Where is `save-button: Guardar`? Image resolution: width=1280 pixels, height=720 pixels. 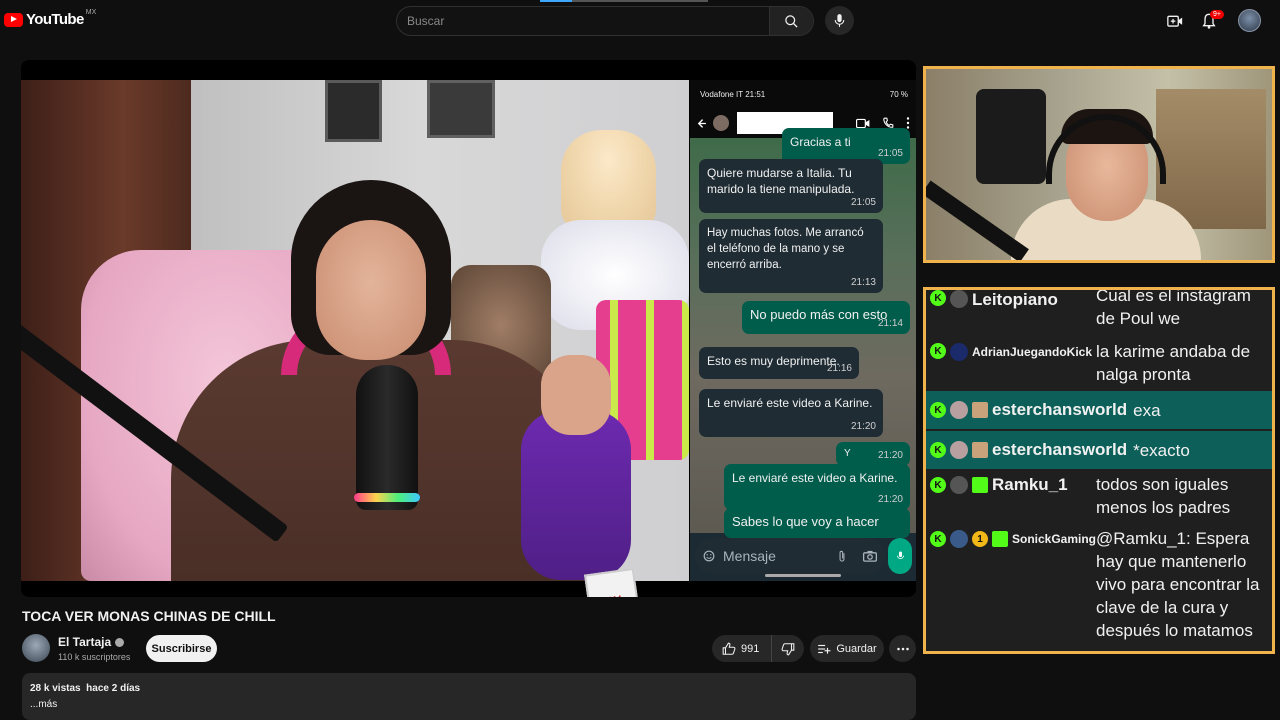 save-button: Guardar is located at coordinates (847, 648).